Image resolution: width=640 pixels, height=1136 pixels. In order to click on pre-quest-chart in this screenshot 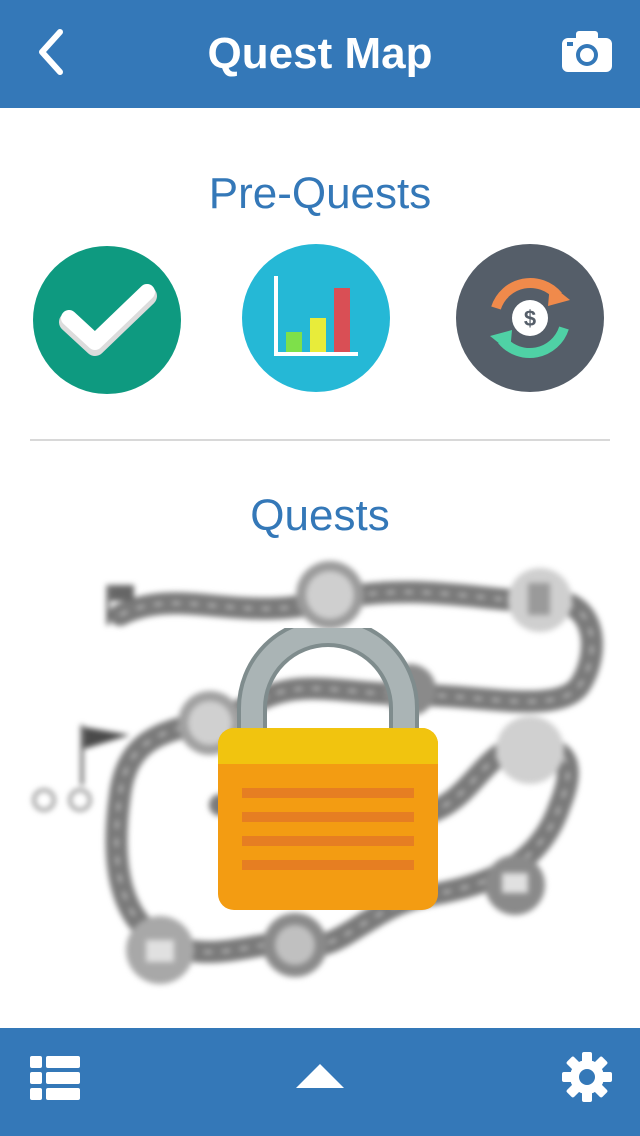, I will do `click(316, 318)`.